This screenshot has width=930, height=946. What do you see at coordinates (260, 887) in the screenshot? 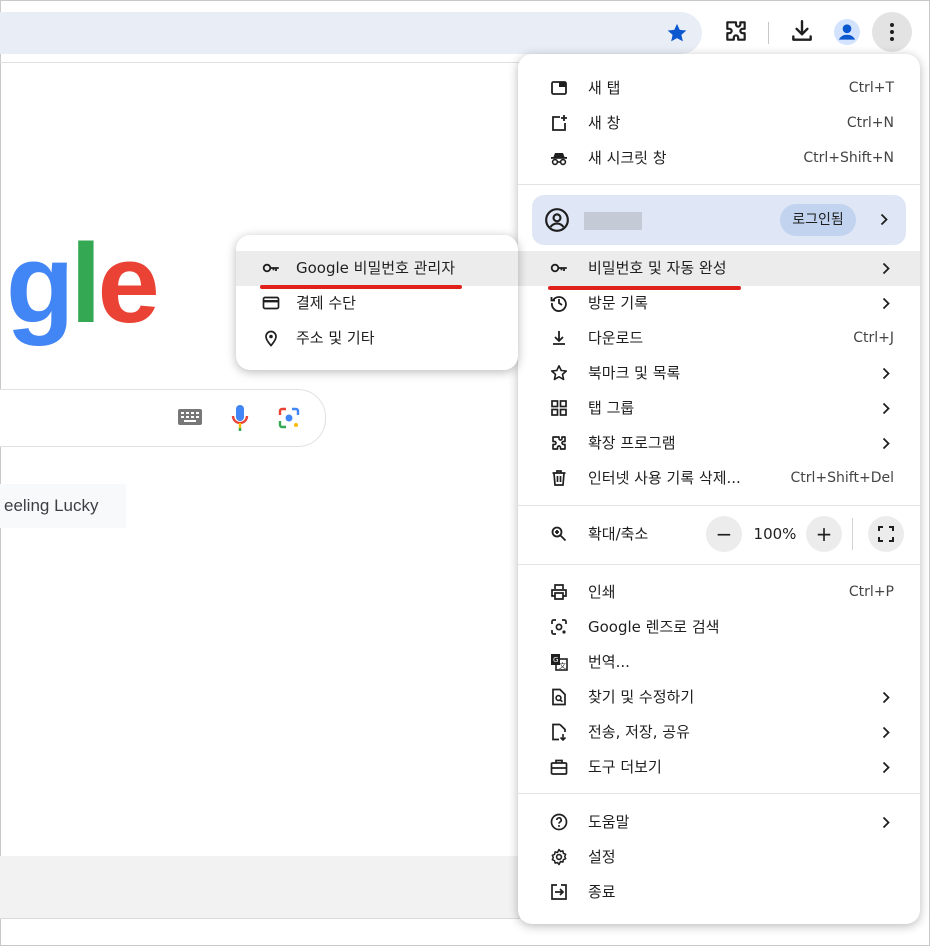
I see `page-footer` at bounding box center [260, 887].